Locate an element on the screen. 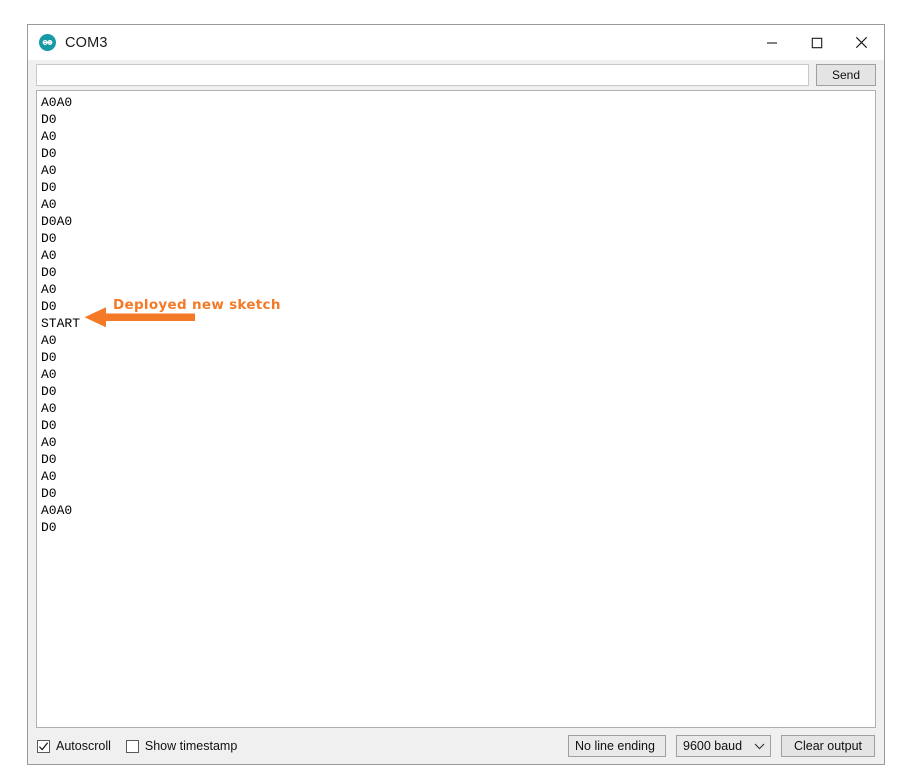  autoscroll-checkbox-box is located at coordinates (43, 746).